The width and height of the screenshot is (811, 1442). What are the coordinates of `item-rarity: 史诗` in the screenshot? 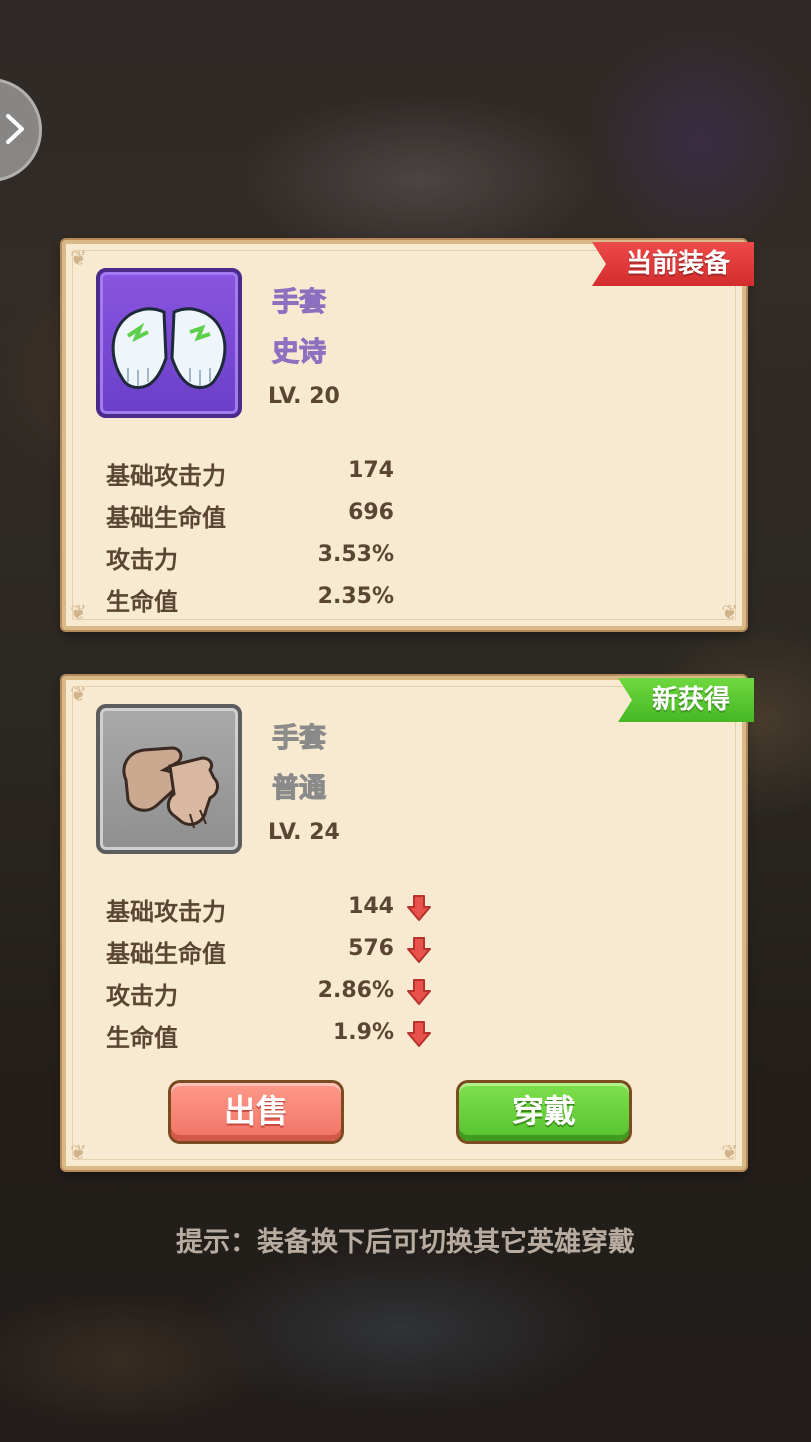 It's located at (299, 353).